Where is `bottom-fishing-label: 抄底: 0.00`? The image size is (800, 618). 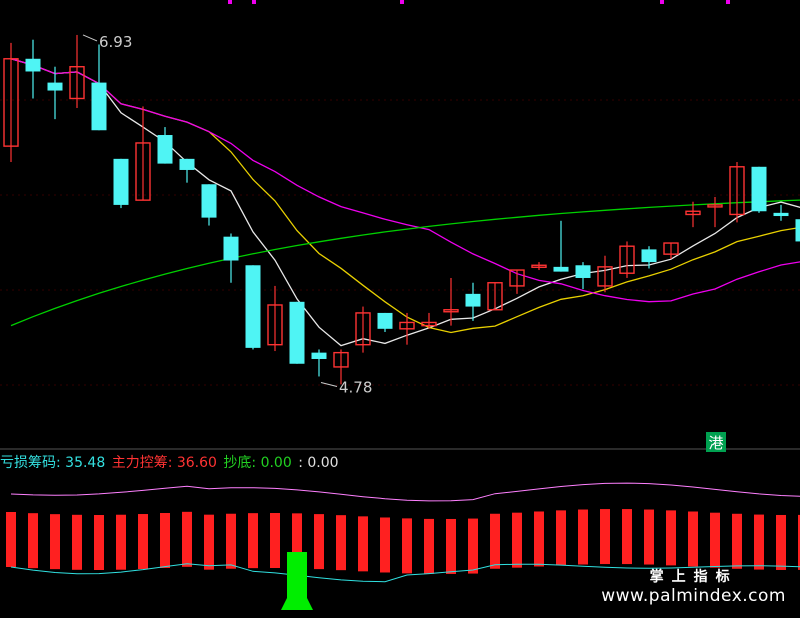 bottom-fishing-label: 抄底: 0.00 is located at coordinates (257, 463).